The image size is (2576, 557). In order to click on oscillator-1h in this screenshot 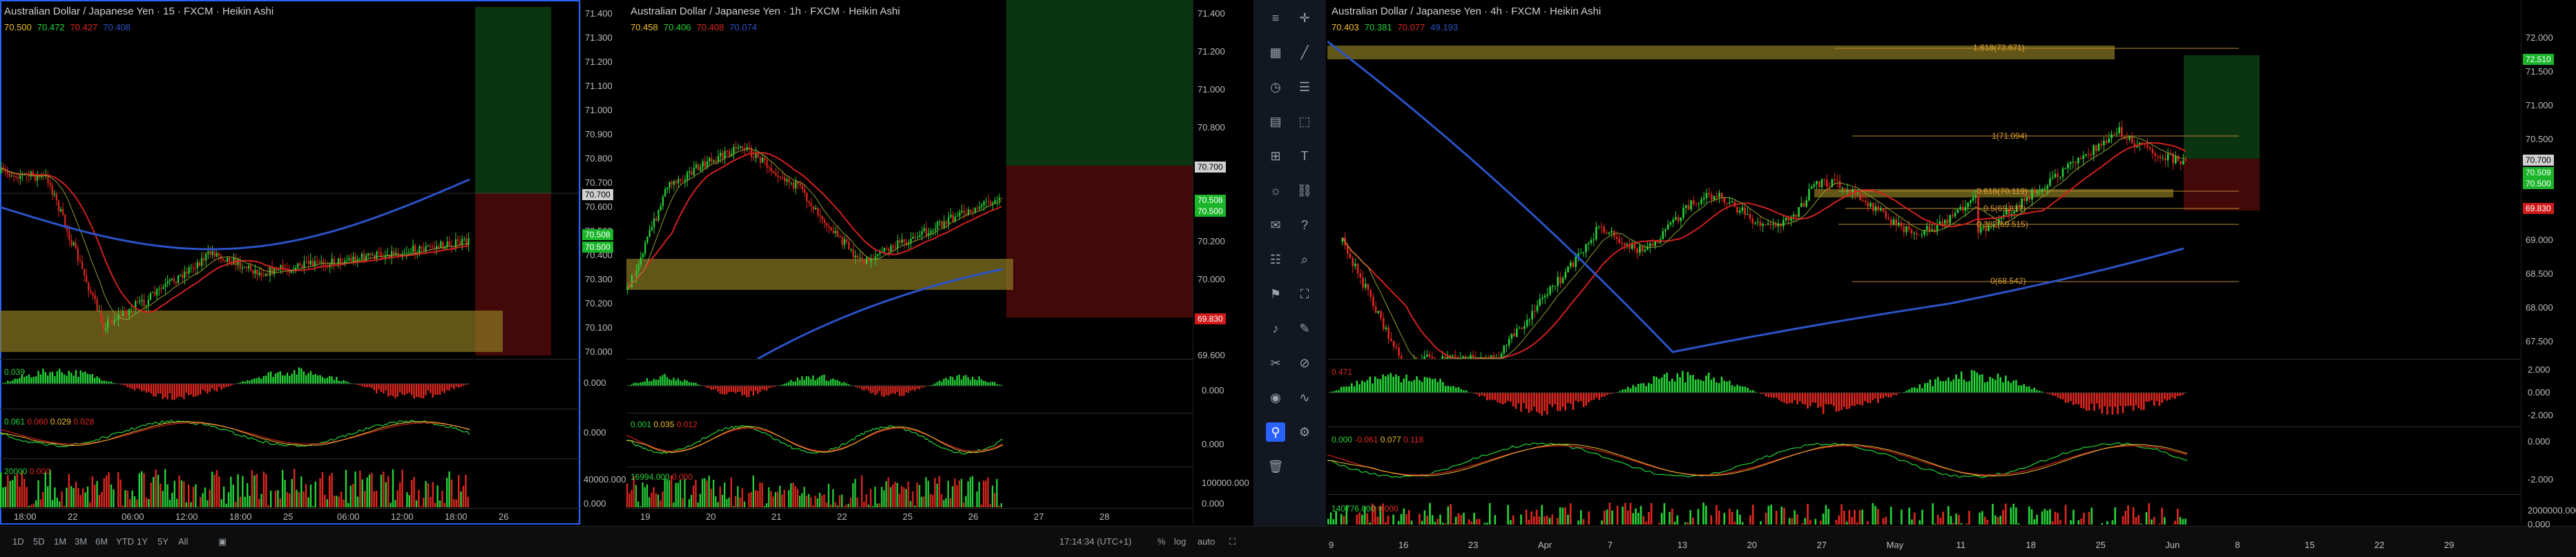, I will do `click(909, 439)`.